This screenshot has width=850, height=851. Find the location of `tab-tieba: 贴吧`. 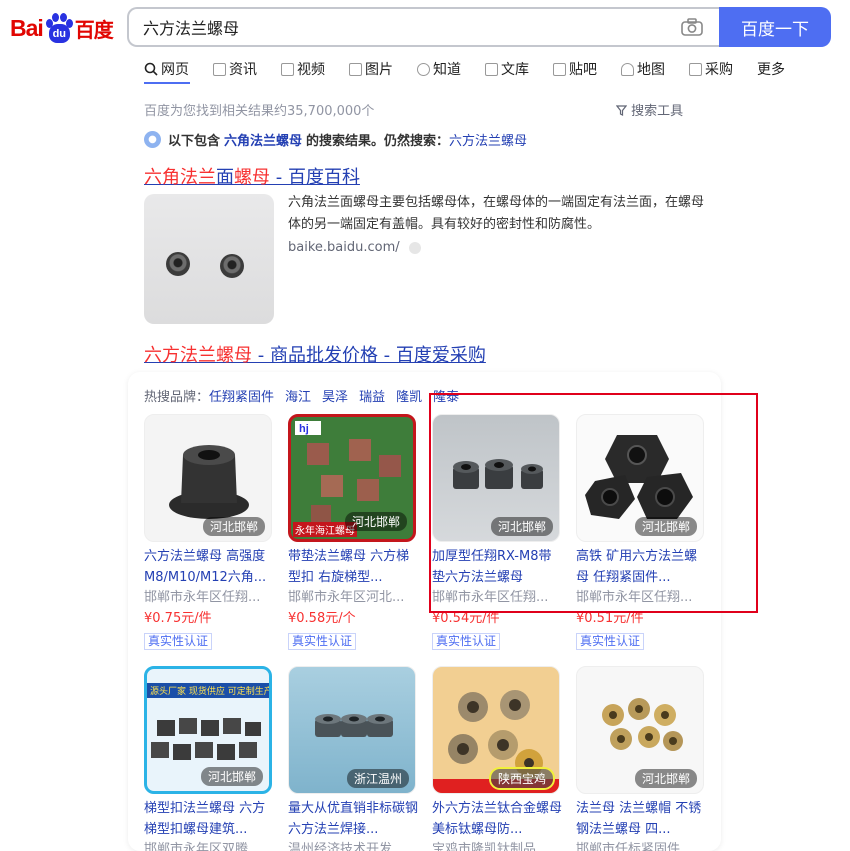

tab-tieba: 贴吧 is located at coordinates (575, 69).